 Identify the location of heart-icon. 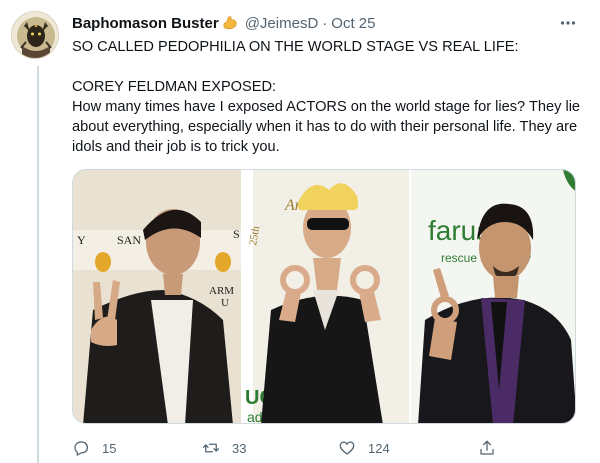
(347, 448).